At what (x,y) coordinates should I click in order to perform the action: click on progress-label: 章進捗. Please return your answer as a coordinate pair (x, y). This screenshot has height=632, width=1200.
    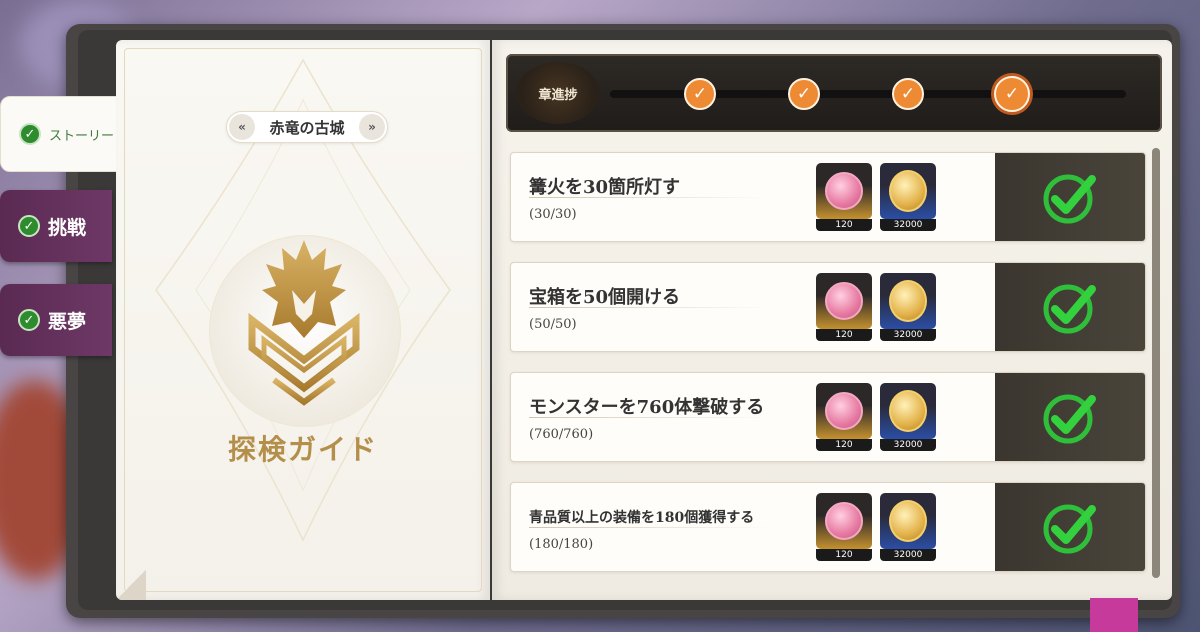
    Looking at the image, I should click on (558, 95).